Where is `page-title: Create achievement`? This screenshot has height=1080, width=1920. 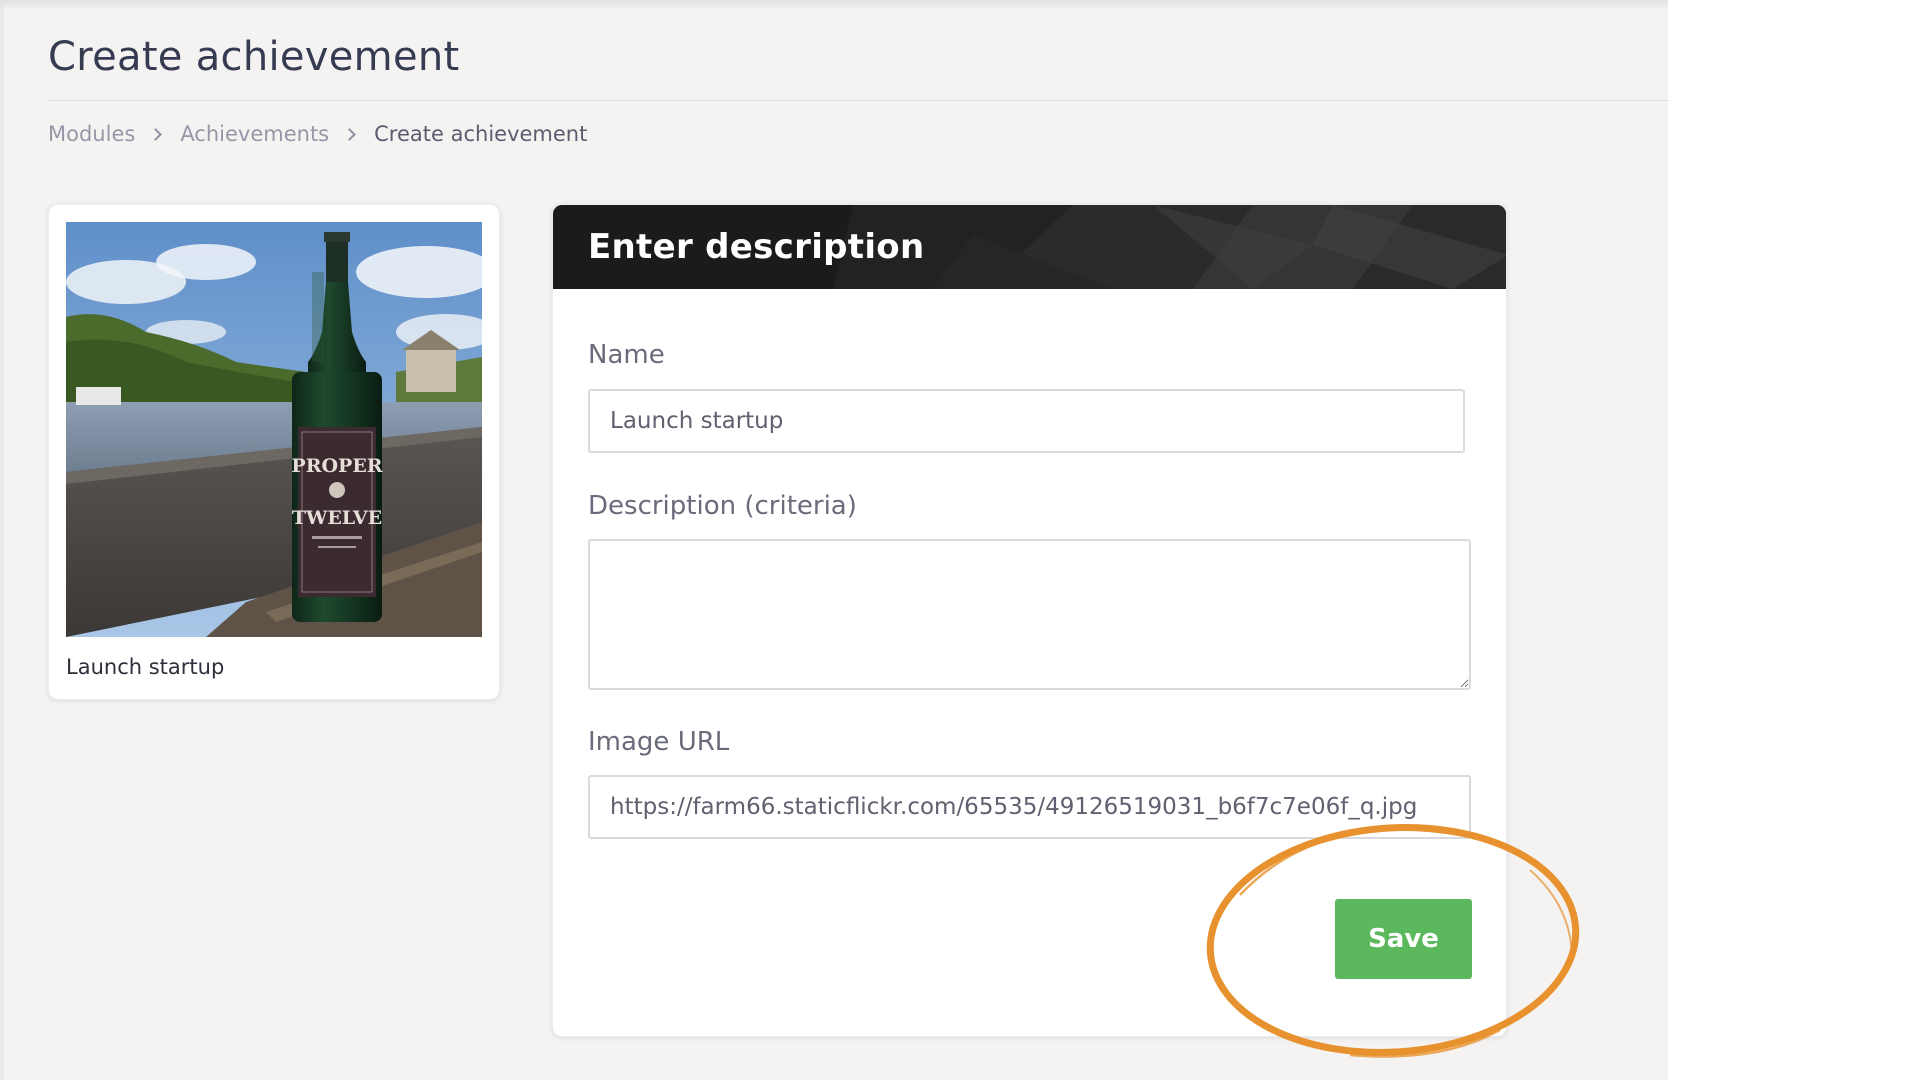
page-title: Create achievement is located at coordinates (254, 57).